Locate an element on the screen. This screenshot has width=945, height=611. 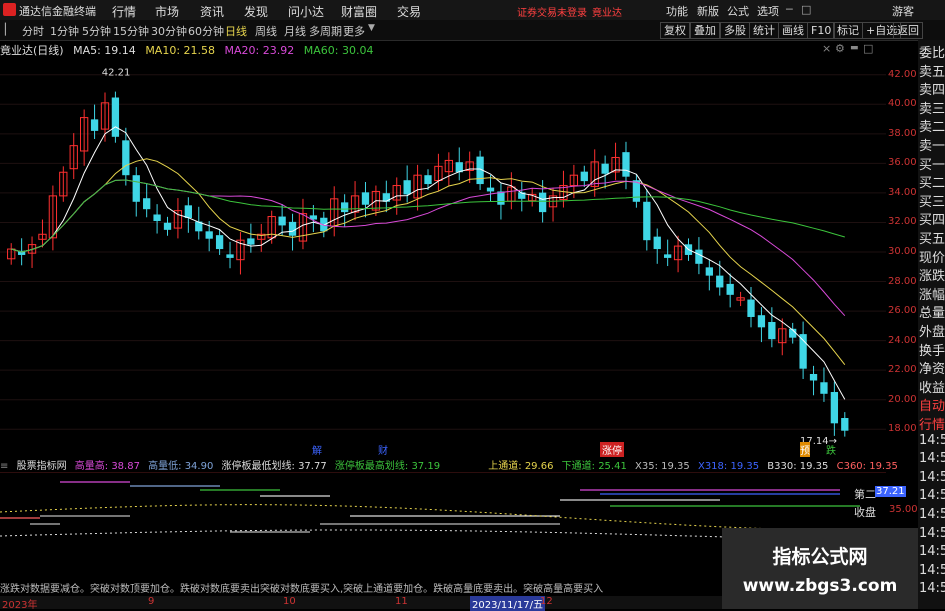
quote-field-label: 总量 is located at coordinates (932, 314).